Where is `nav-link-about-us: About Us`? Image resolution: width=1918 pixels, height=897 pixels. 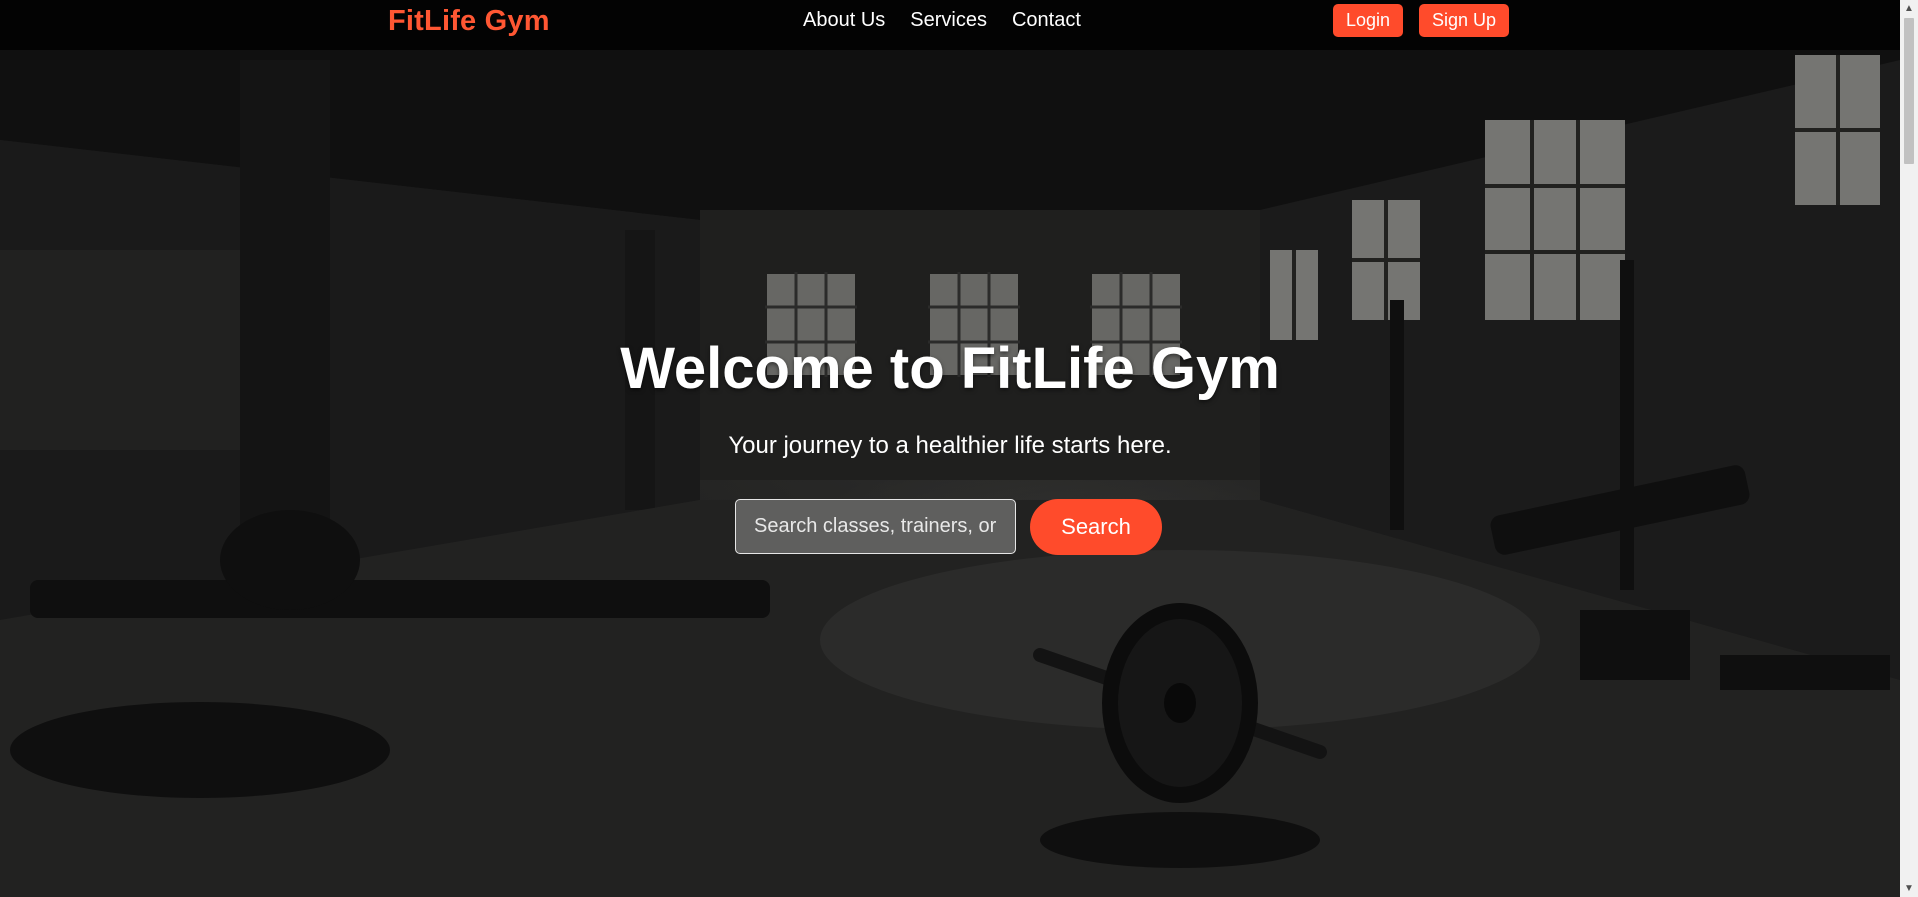 nav-link-about-us: About Us is located at coordinates (844, 20).